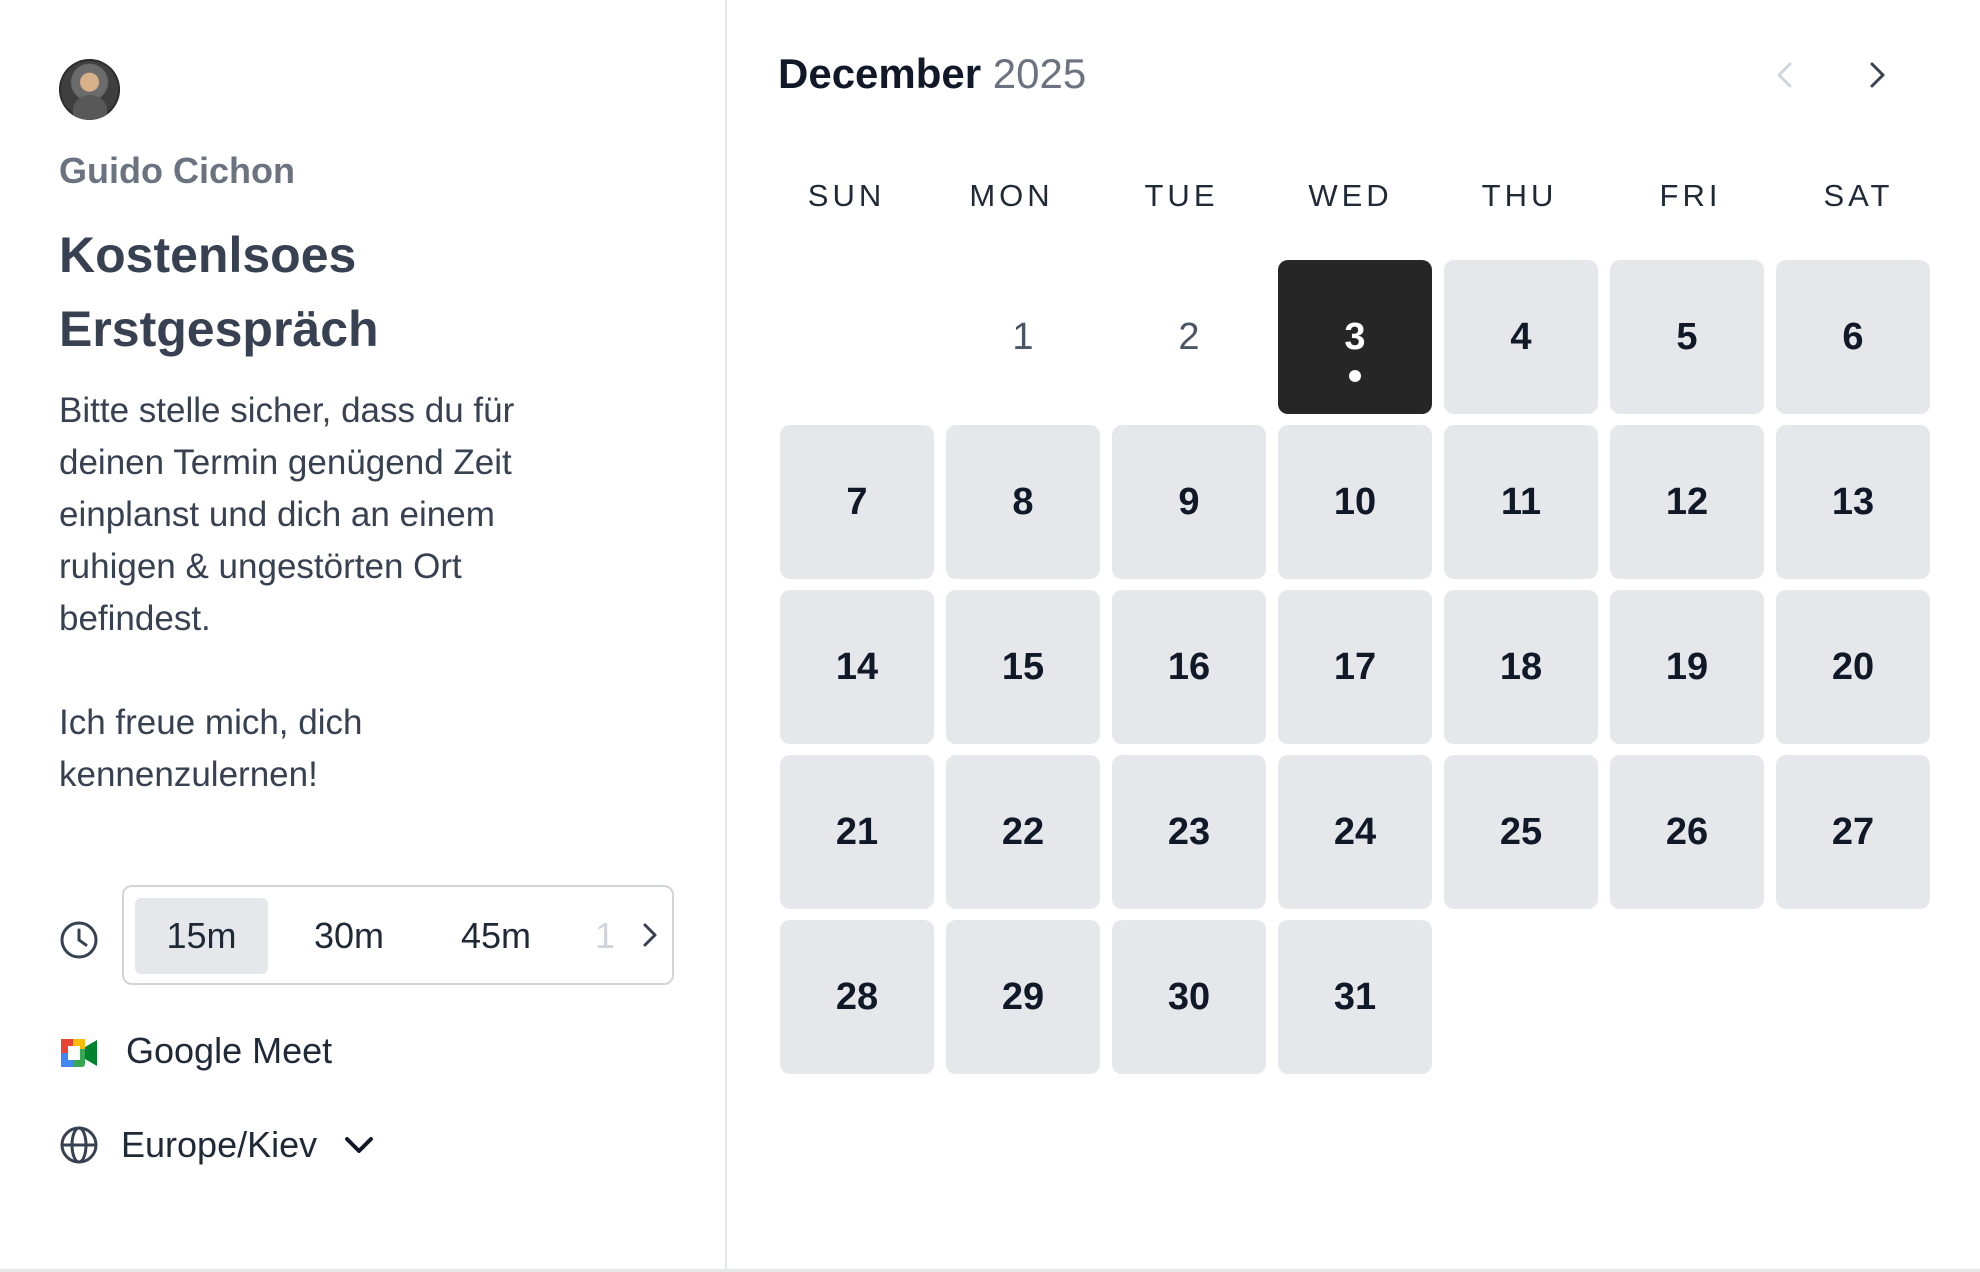 The image size is (1980, 1272). I want to click on calendar-day: 19, so click(1687, 667).